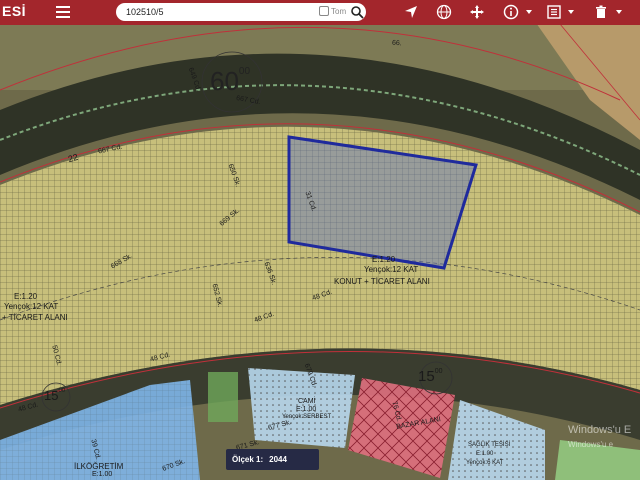 The height and width of the screenshot is (480, 640). What do you see at coordinates (307, 401) in the screenshot?
I see `mosque-label: CAMİ` at bounding box center [307, 401].